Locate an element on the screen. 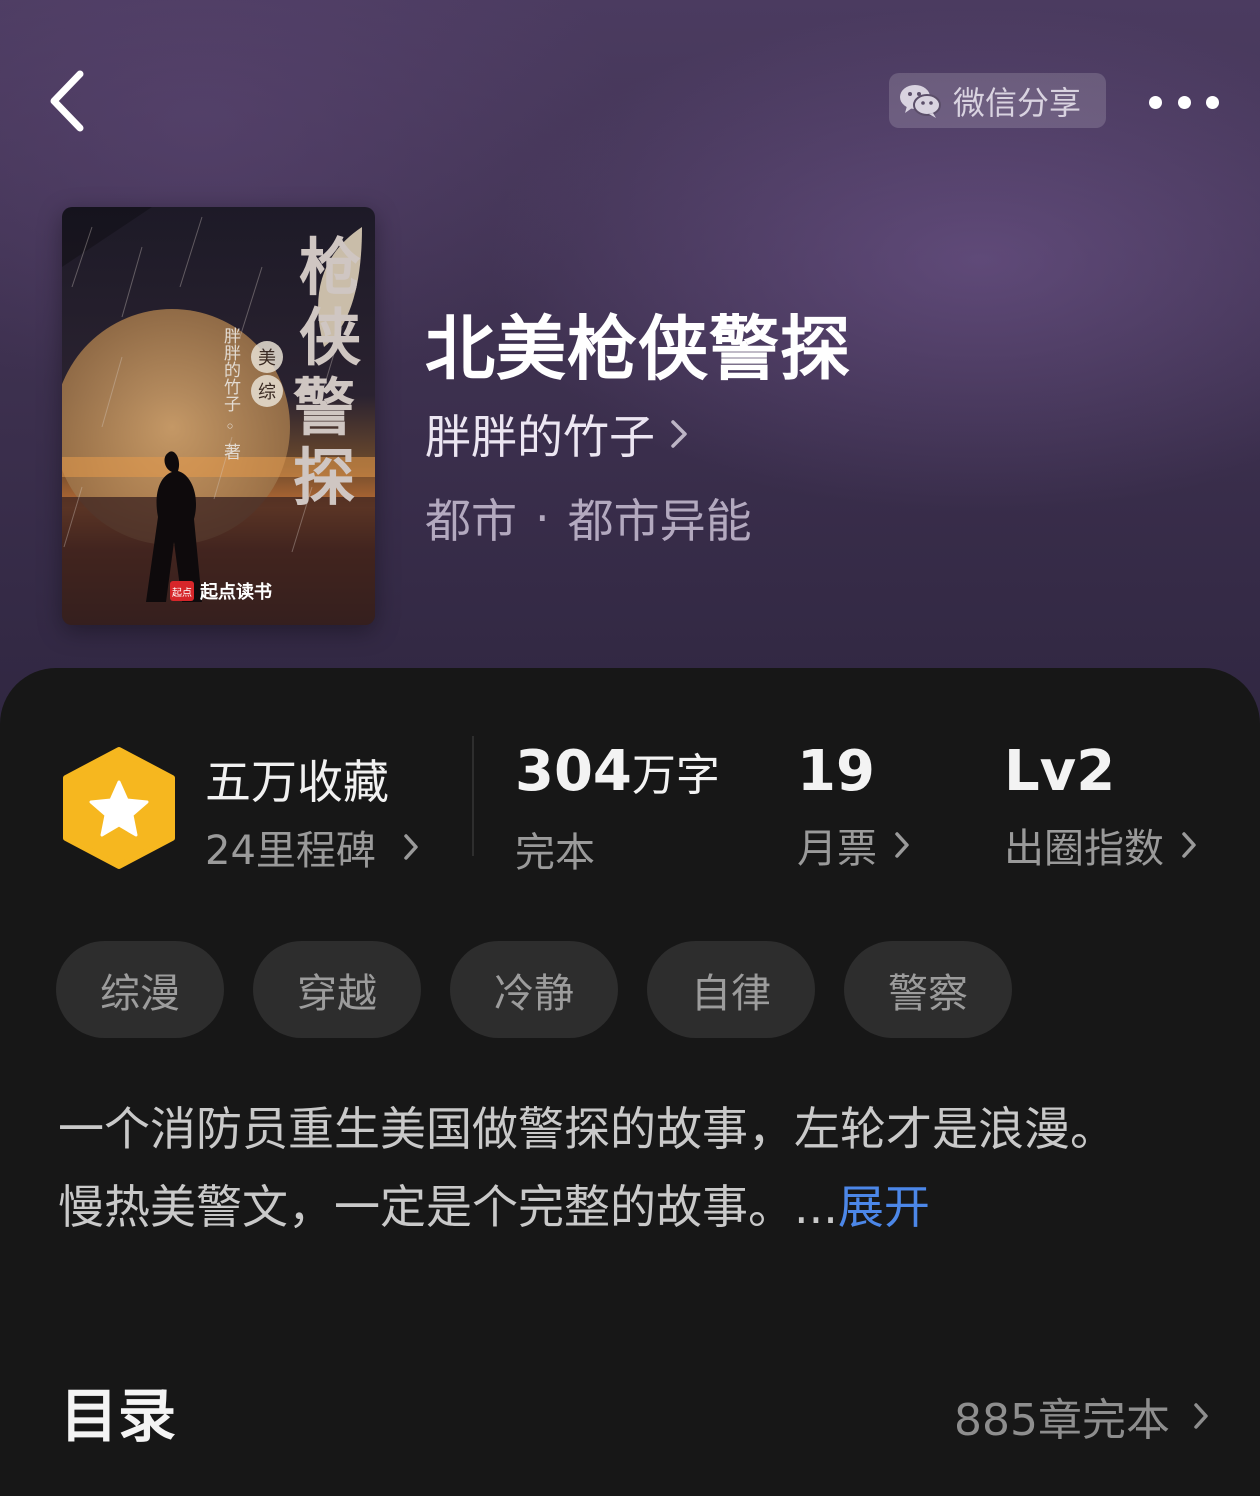 The width and height of the screenshot is (1260, 1496). word-count-number: 304 is located at coordinates (573, 771).